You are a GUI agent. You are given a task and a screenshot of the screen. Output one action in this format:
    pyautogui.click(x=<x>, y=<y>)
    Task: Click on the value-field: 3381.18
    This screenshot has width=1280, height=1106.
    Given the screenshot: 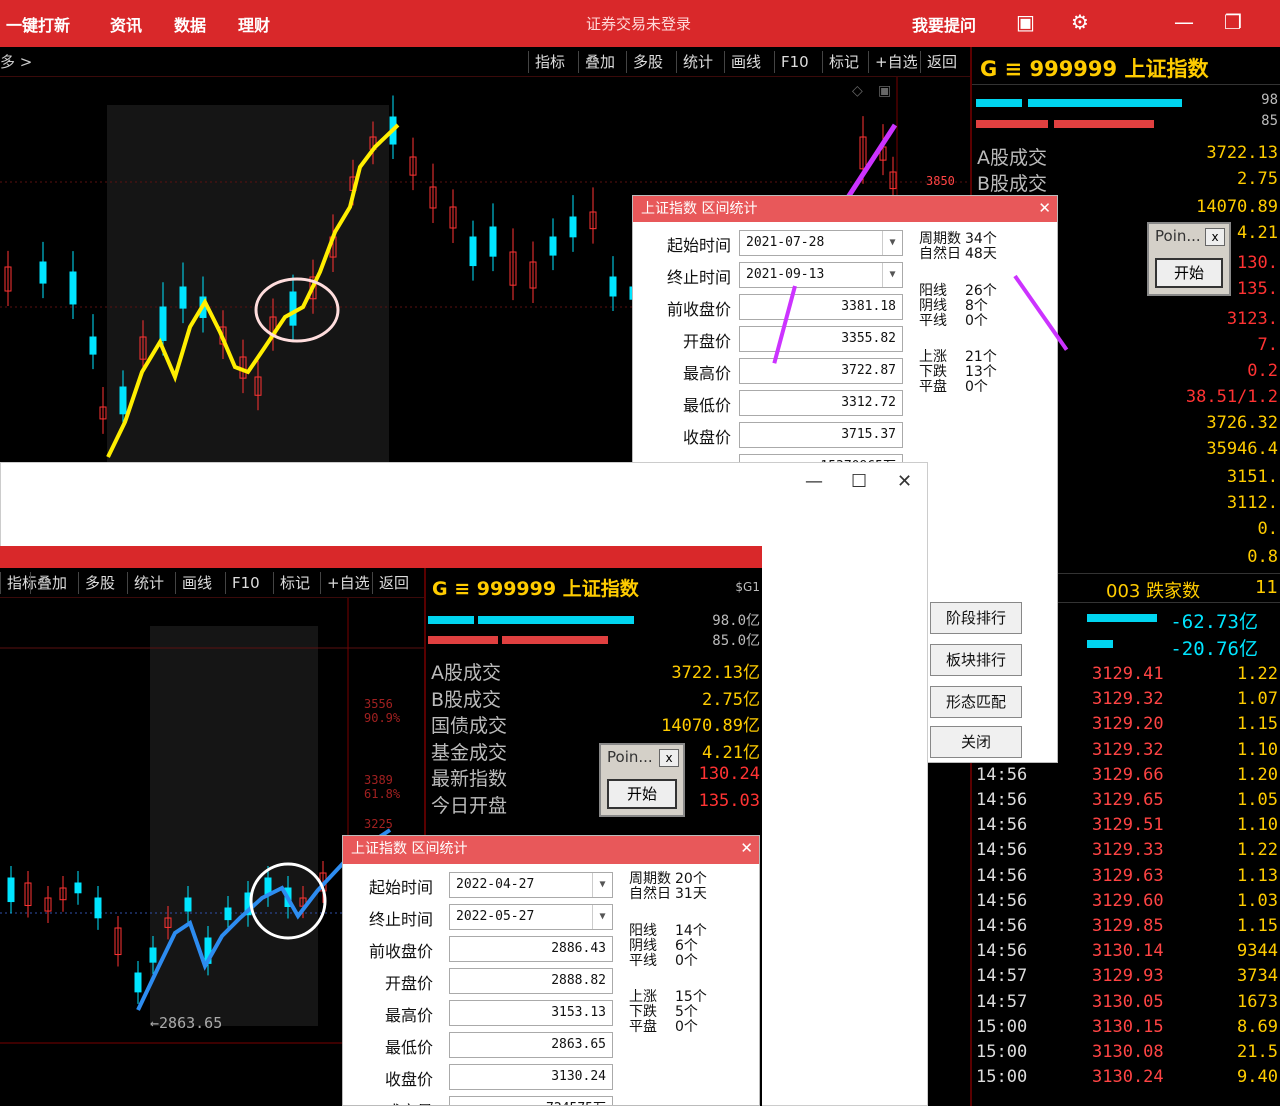 What is the action you would take?
    pyautogui.click(x=821, y=307)
    